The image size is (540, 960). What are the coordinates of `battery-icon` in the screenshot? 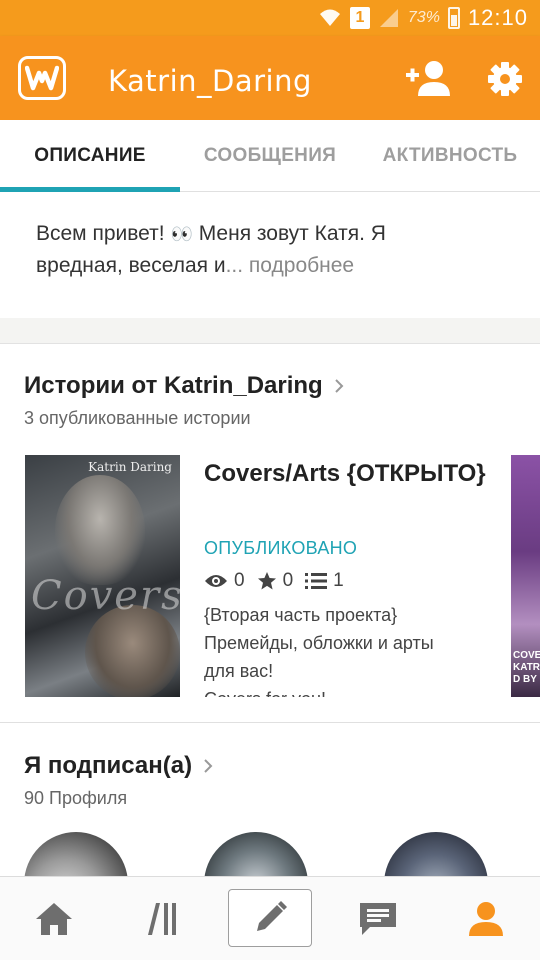 It's located at (453, 18).